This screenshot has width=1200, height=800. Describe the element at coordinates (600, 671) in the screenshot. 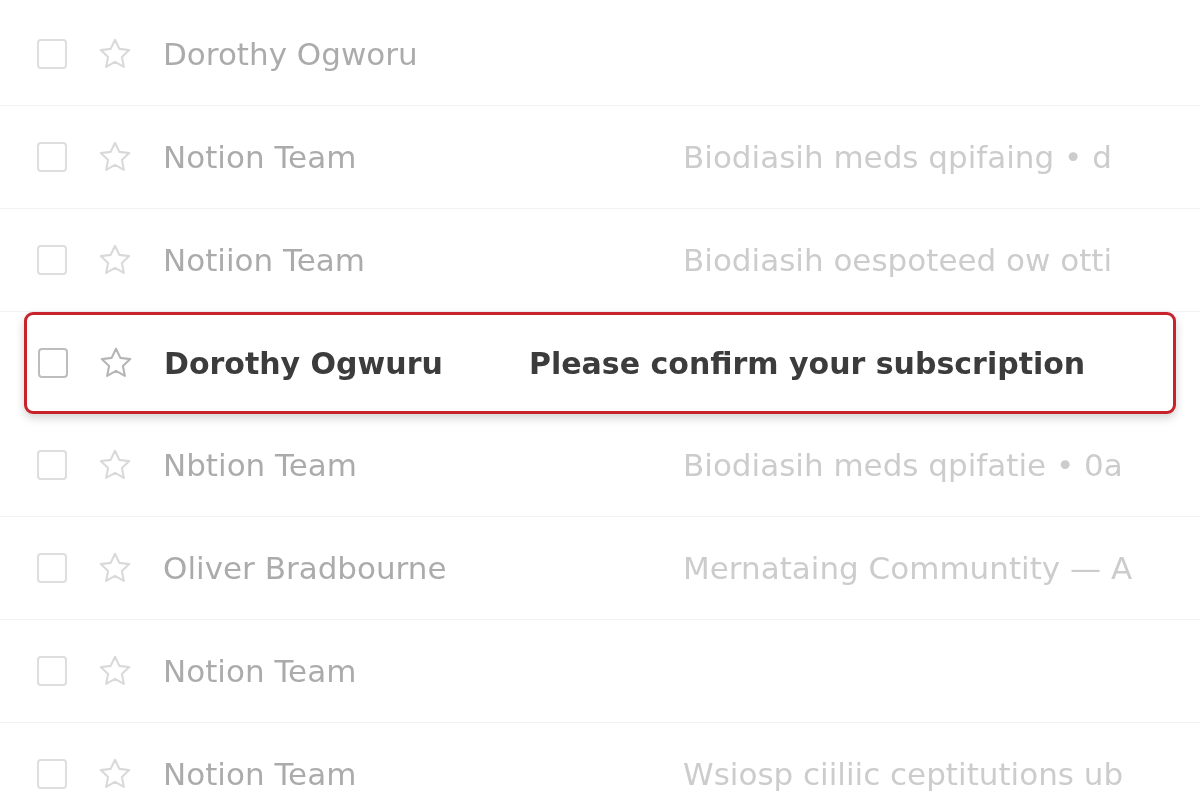

I see `email-row: Notion Team` at that location.